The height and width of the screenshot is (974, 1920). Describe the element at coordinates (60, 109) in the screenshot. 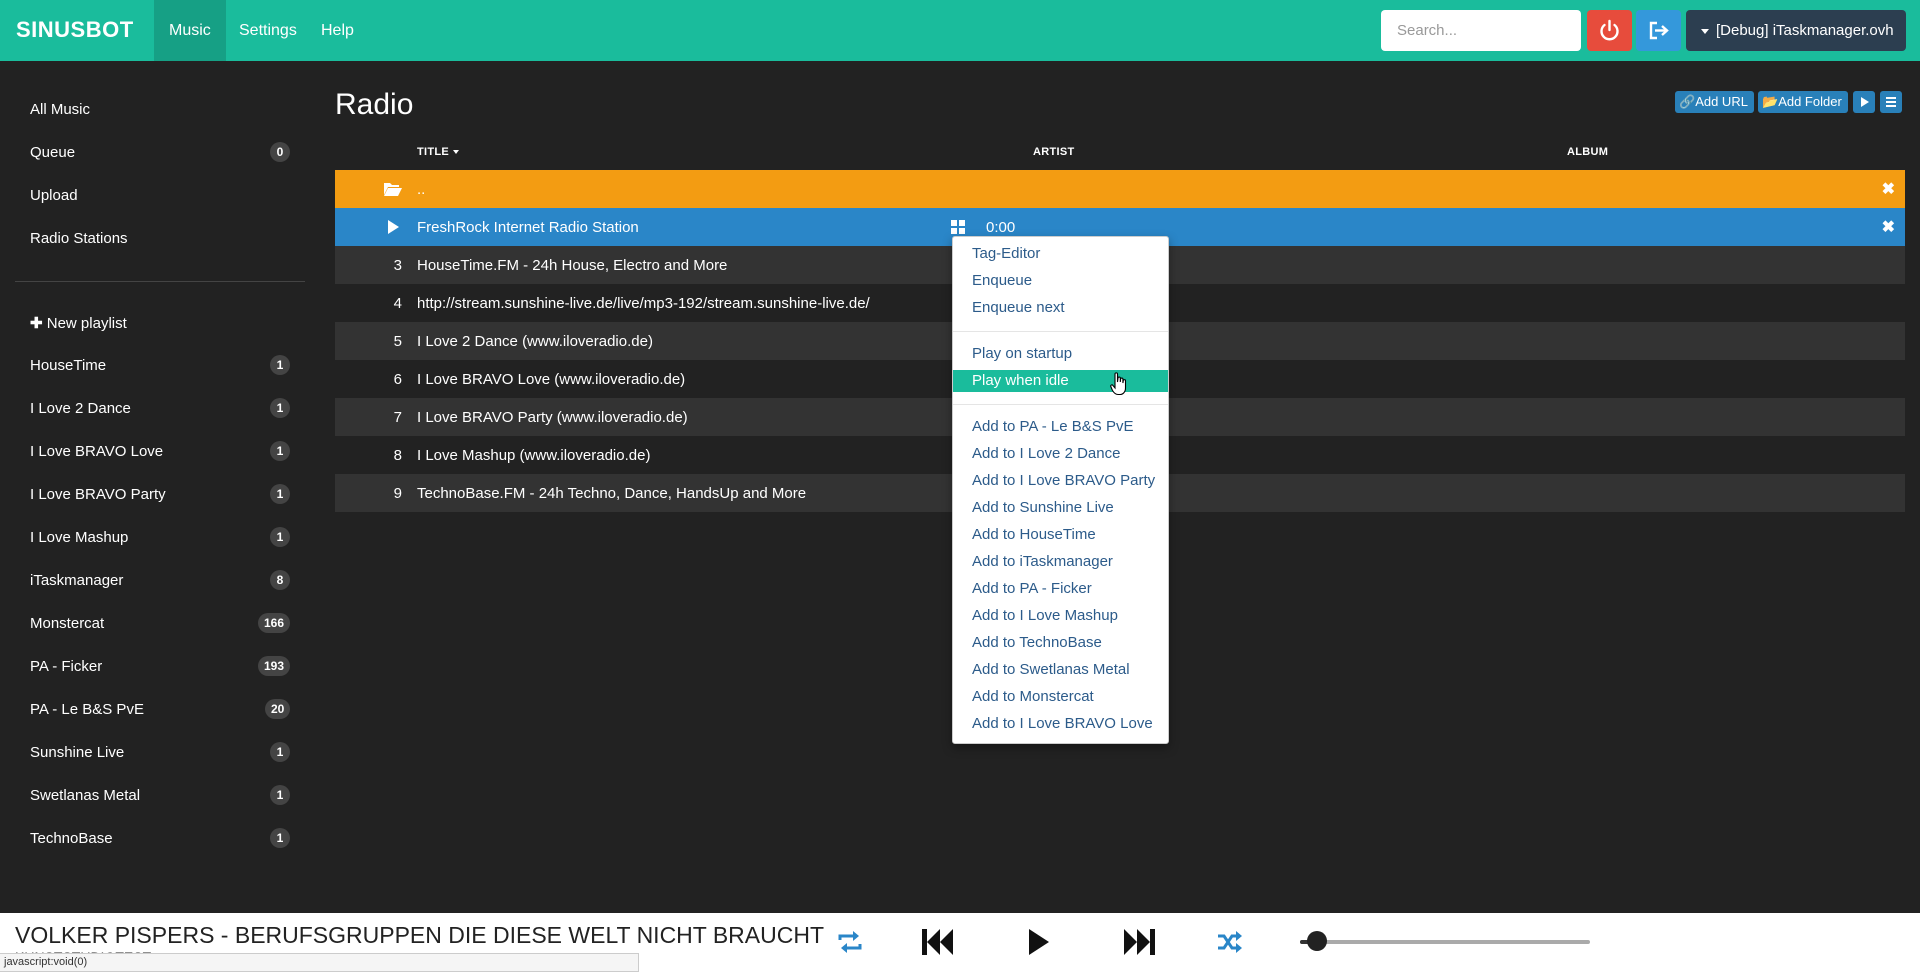

I see `sidebar-item-all-music: All Music` at that location.